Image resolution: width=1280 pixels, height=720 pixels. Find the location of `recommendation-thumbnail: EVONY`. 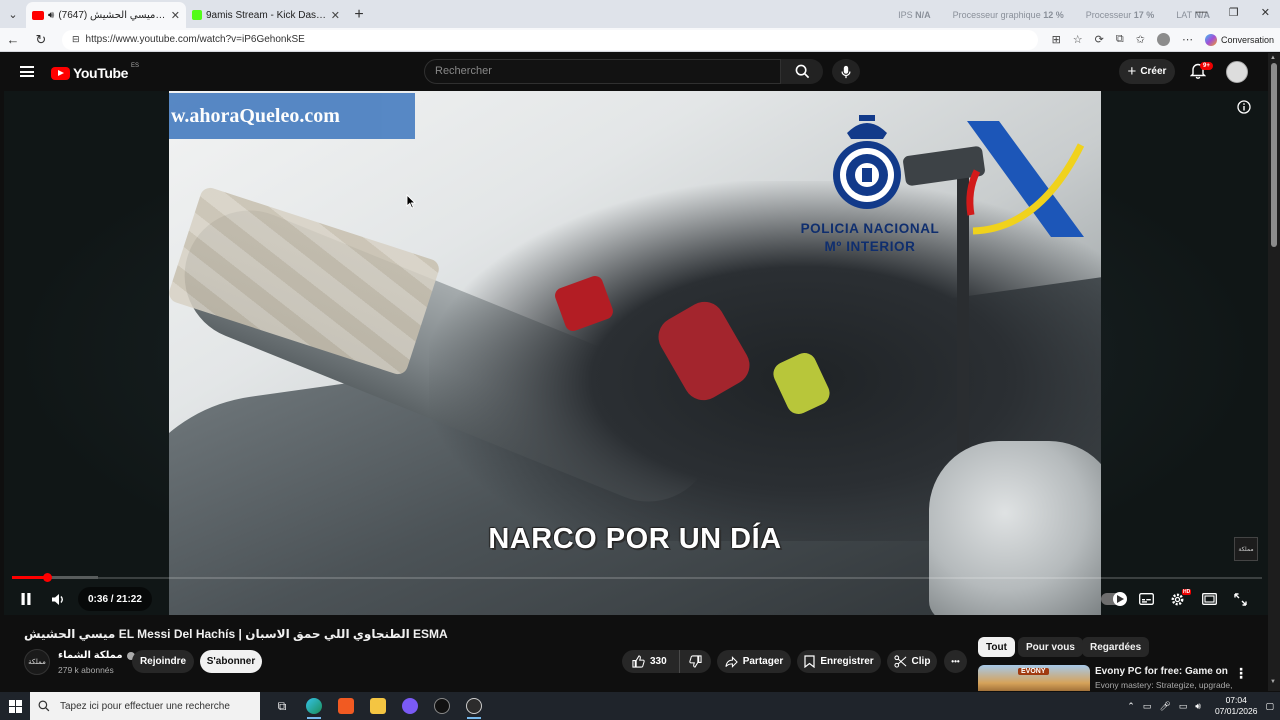

recommendation-thumbnail: EVONY is located at coordinates (1034, 678).